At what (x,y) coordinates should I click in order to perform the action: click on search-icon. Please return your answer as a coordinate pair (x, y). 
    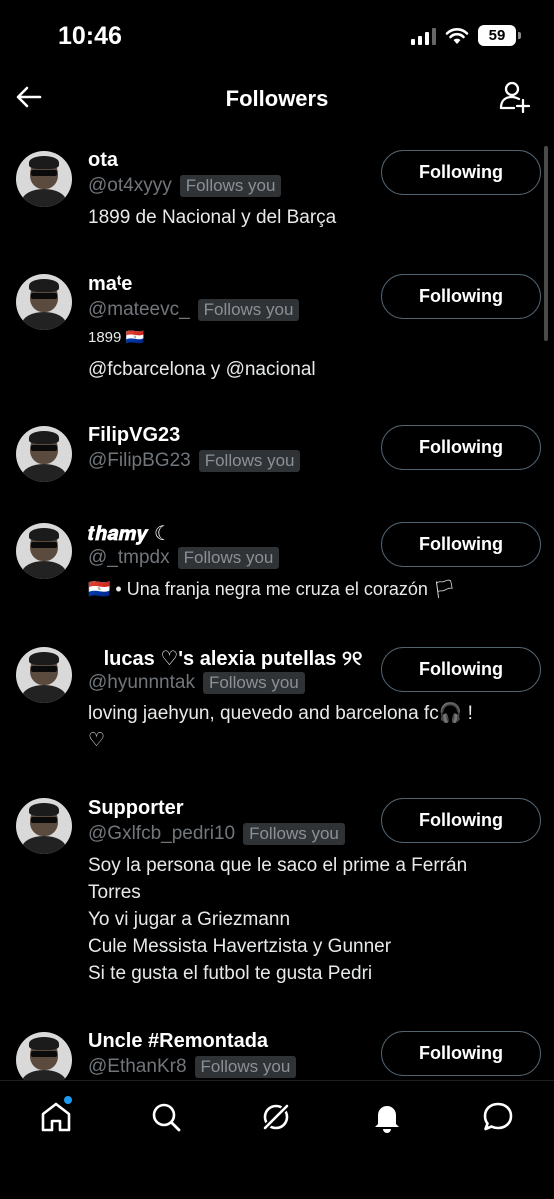
    Looking at the image, I should click on (166, 1117).